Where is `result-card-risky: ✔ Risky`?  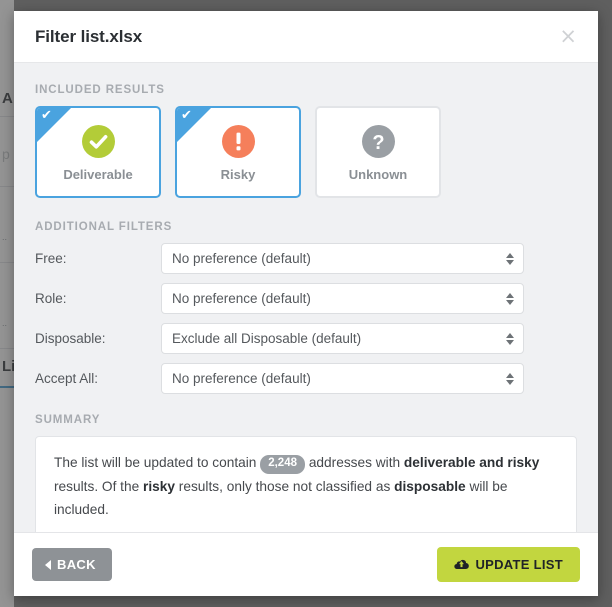
result-card-risky: ✔ Risky is located at coordinates (238, 152).